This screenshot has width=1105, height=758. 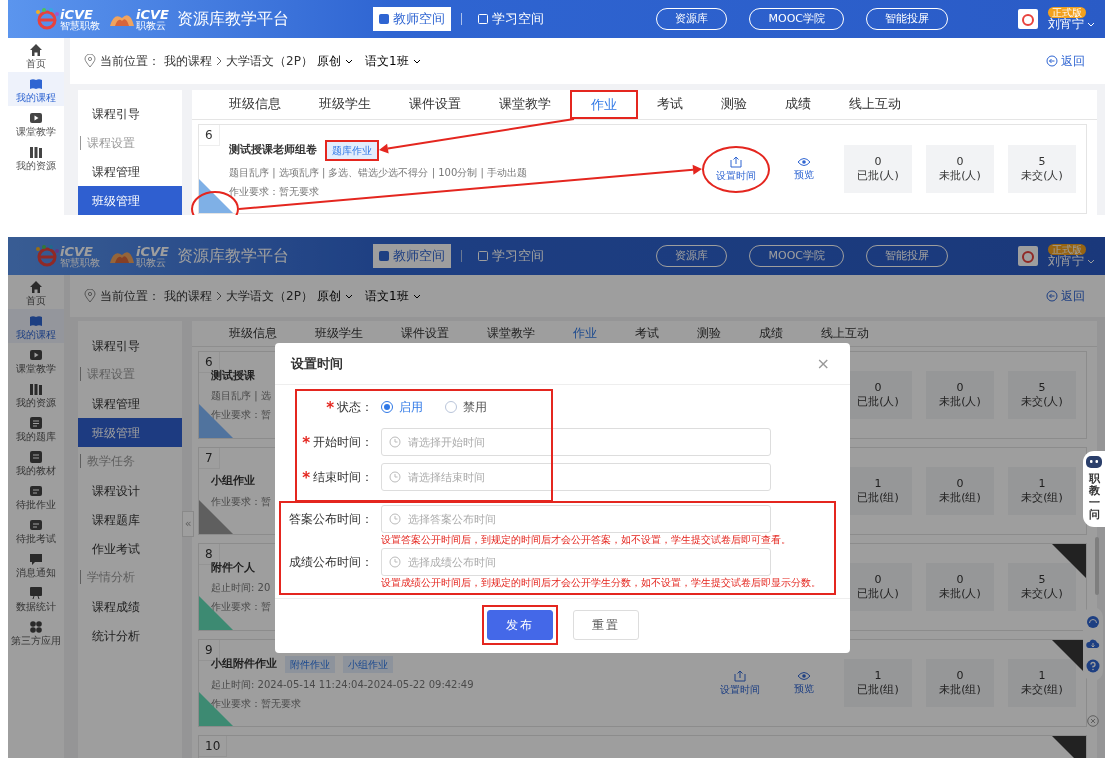 What do you see at coordinates (519, 625) in the screenshot?
I see `publish-button: 发布` at bounding box center [519, 625].